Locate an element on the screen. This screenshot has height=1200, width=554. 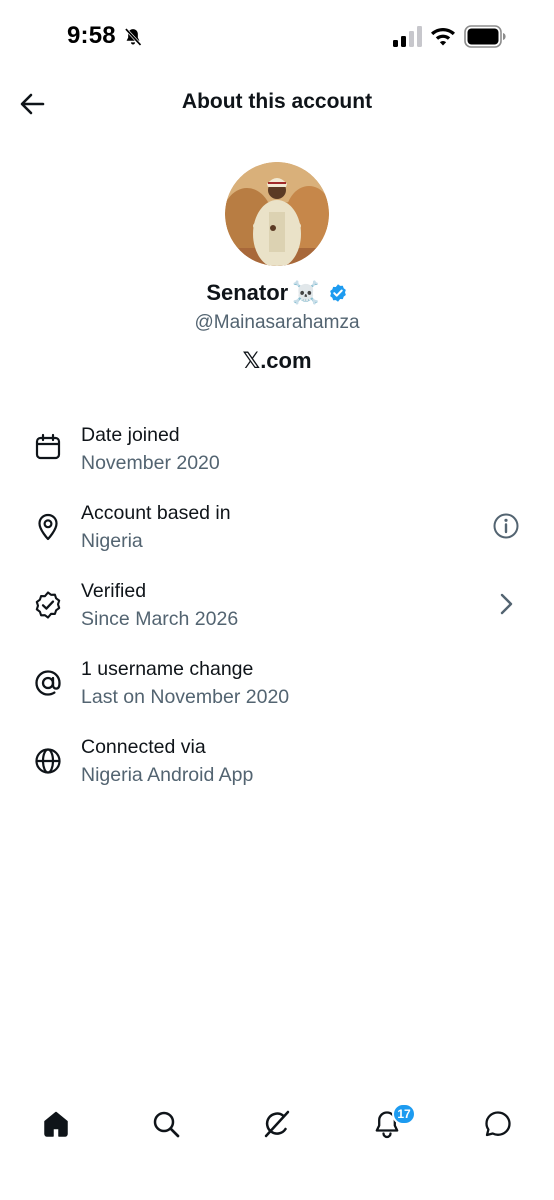
info-item-username-change: 1 username change Last on November 2020 is located at coordinates (277, 689).